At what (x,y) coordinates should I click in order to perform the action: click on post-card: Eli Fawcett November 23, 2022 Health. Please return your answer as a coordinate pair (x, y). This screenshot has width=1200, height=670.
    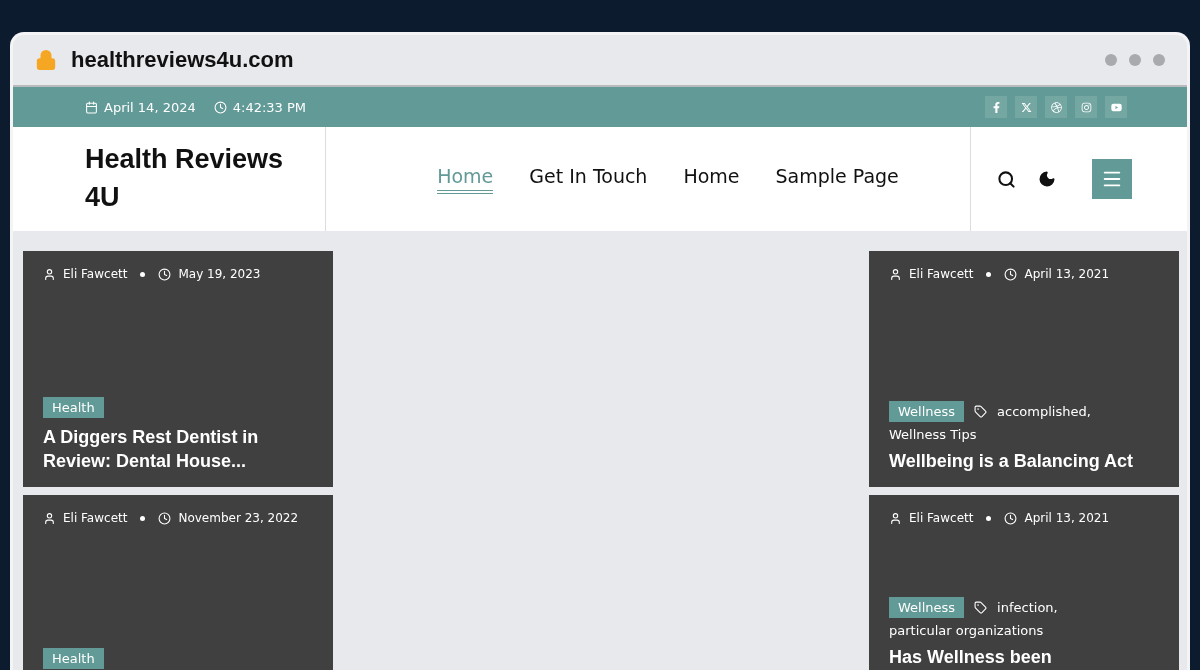
    Looking at the image, I should click on (178, 582).